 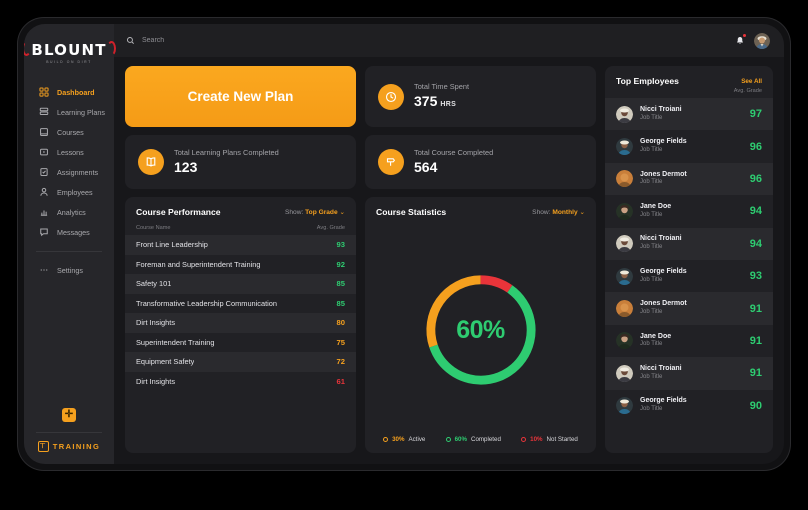 I want to click on stat-card-time-spent: Total Time Spent 375 HRS, so click(x=480, y=96).